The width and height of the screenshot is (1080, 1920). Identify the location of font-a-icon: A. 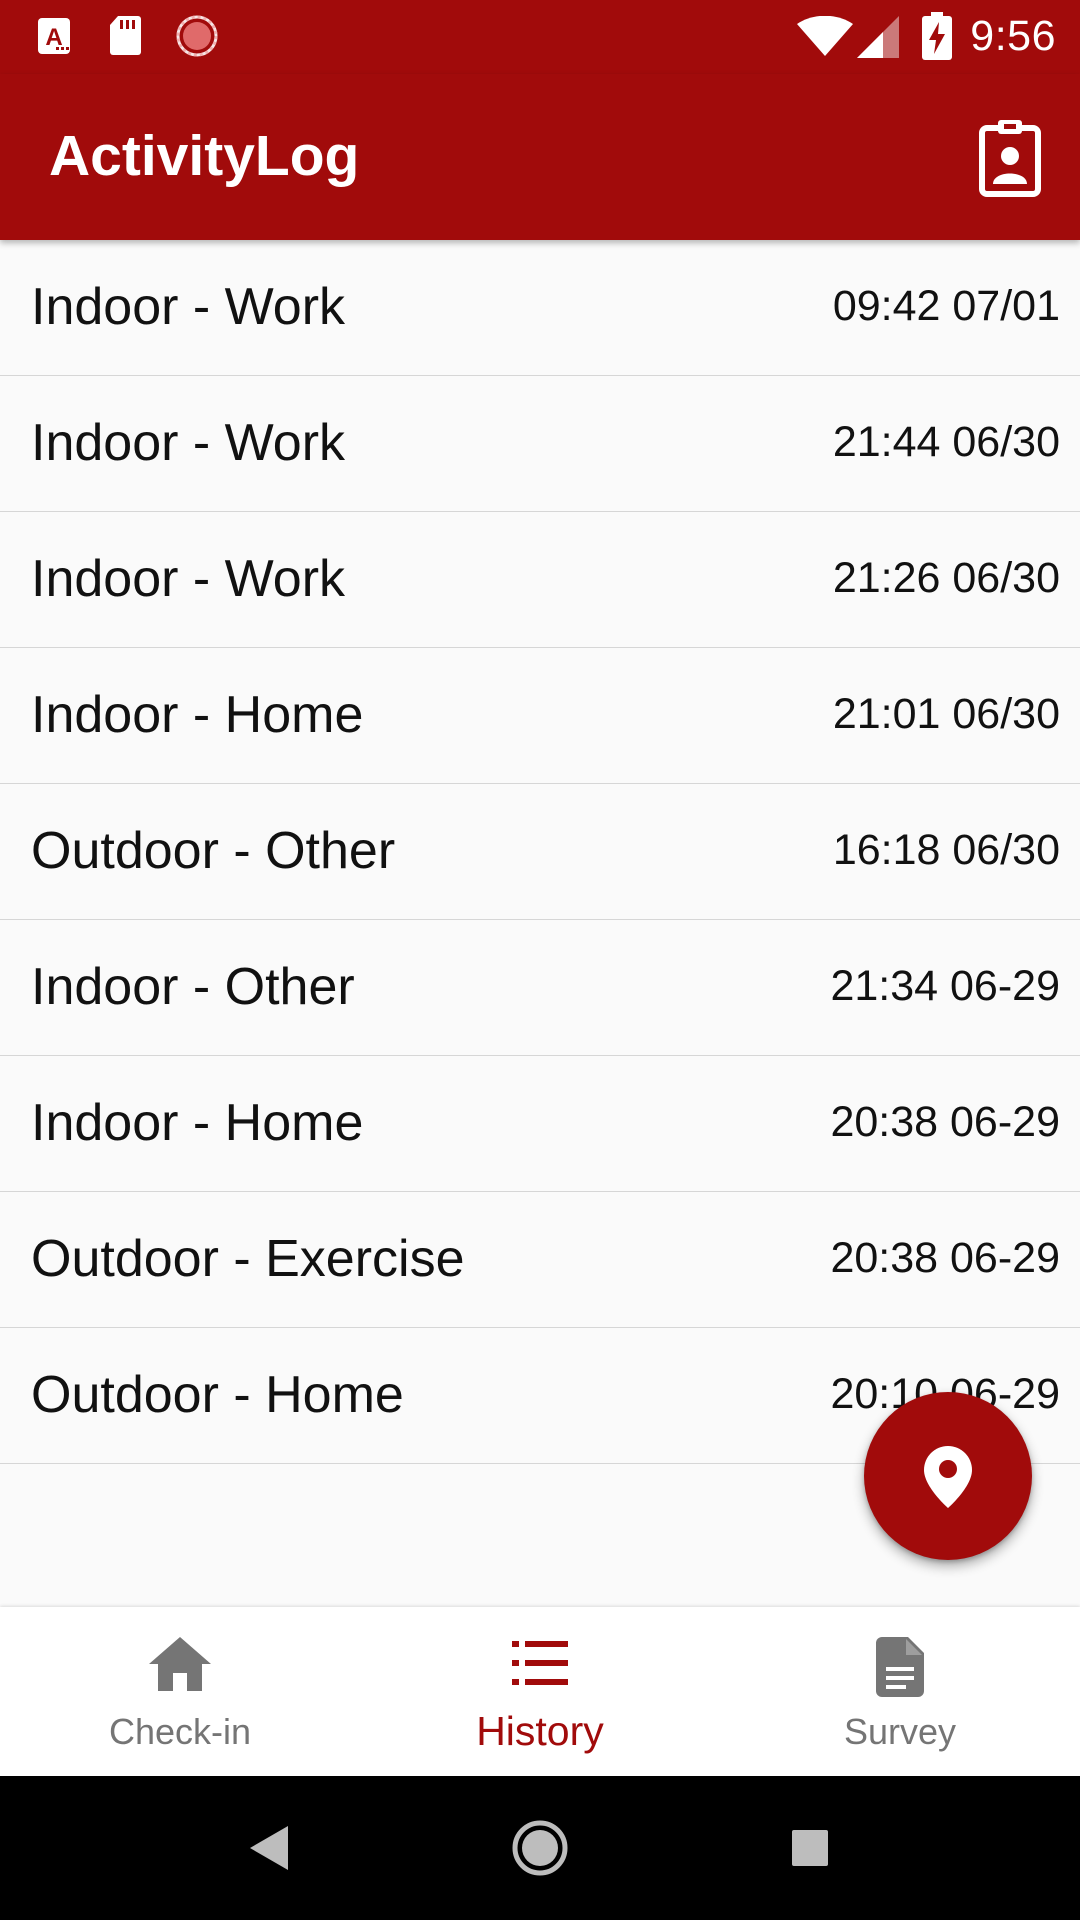
(54, 36).